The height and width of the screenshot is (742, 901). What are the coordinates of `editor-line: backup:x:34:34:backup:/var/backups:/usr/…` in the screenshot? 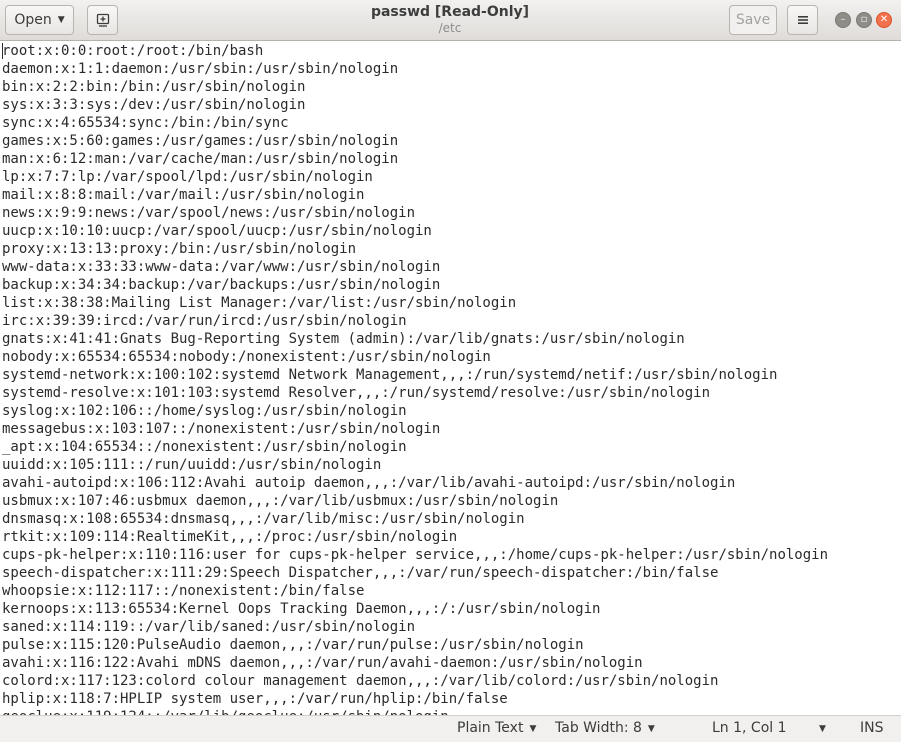 It's located at (221, 285).